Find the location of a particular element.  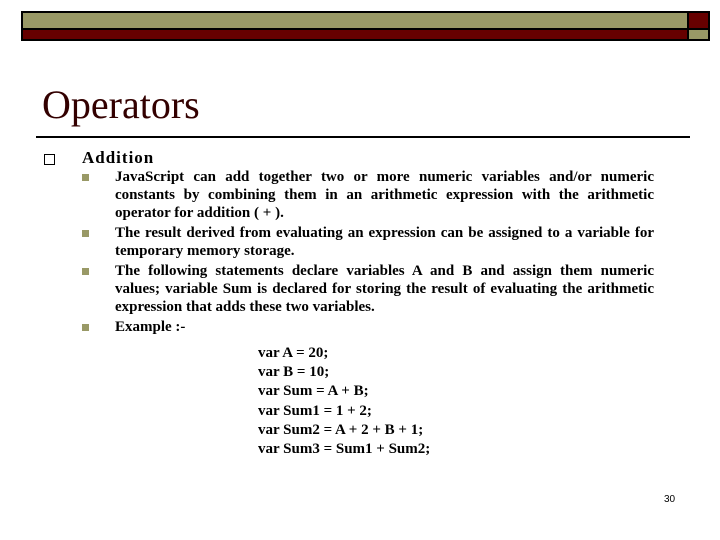

header-decoration-bar is located at coordinates (365, 26).